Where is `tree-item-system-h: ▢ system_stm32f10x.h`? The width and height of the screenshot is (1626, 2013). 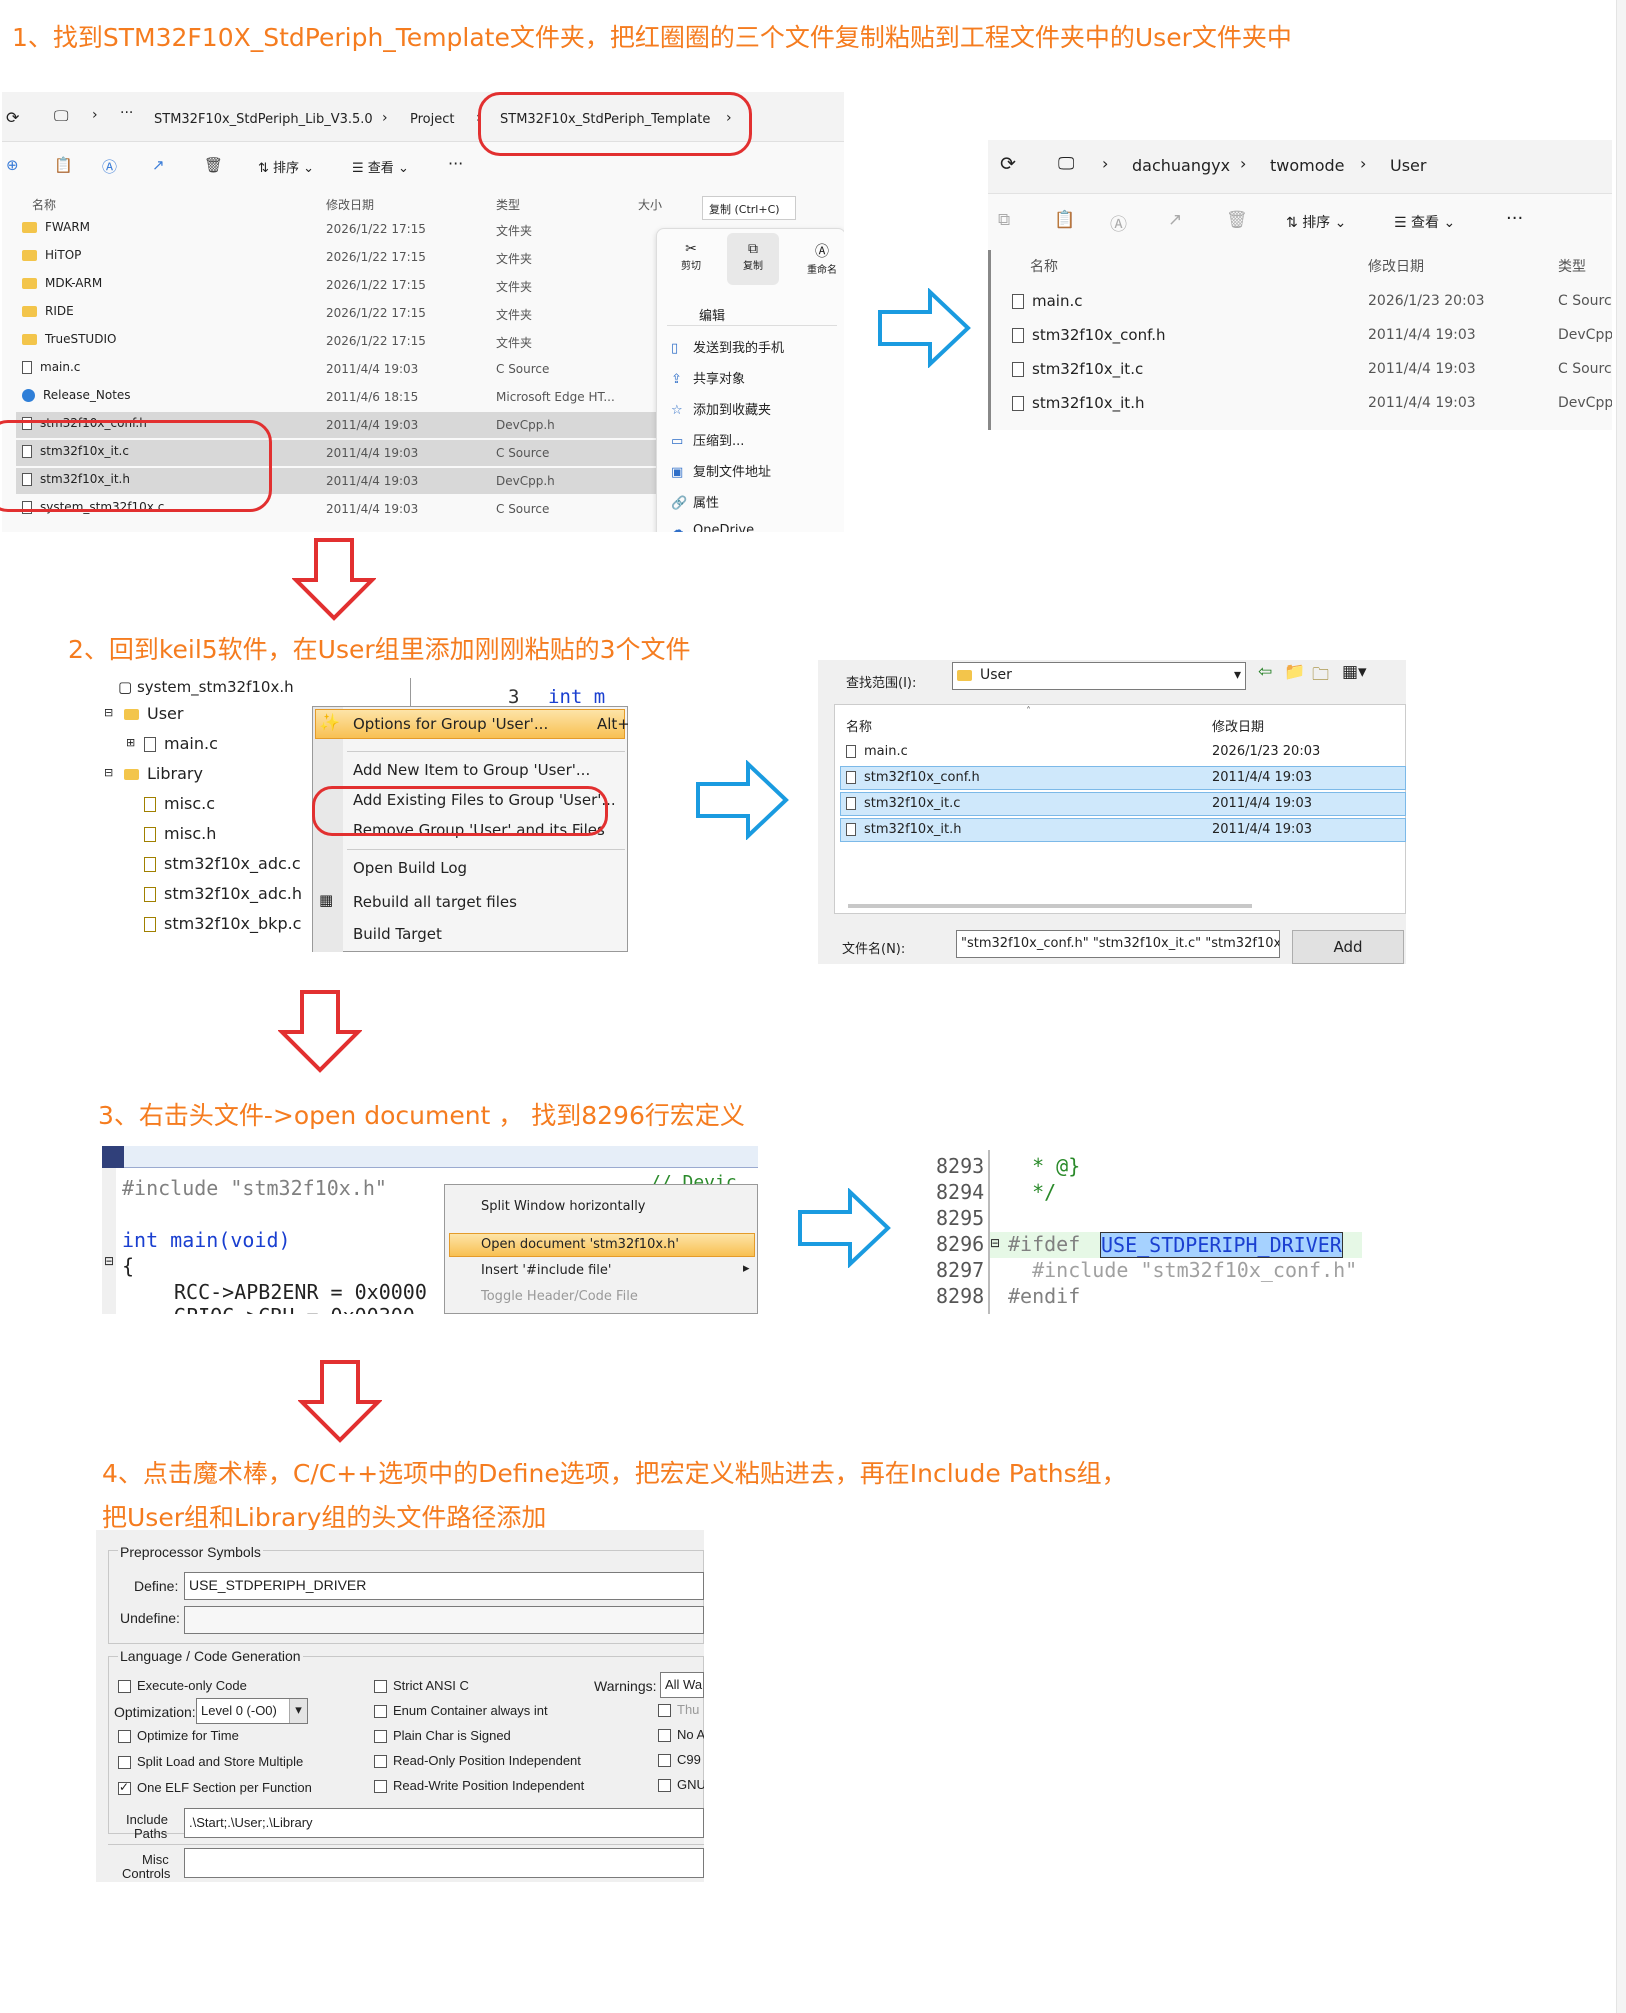 tree-item-system-h: ▢ system_stm32f10x.h is located at coordinates (206, 687).